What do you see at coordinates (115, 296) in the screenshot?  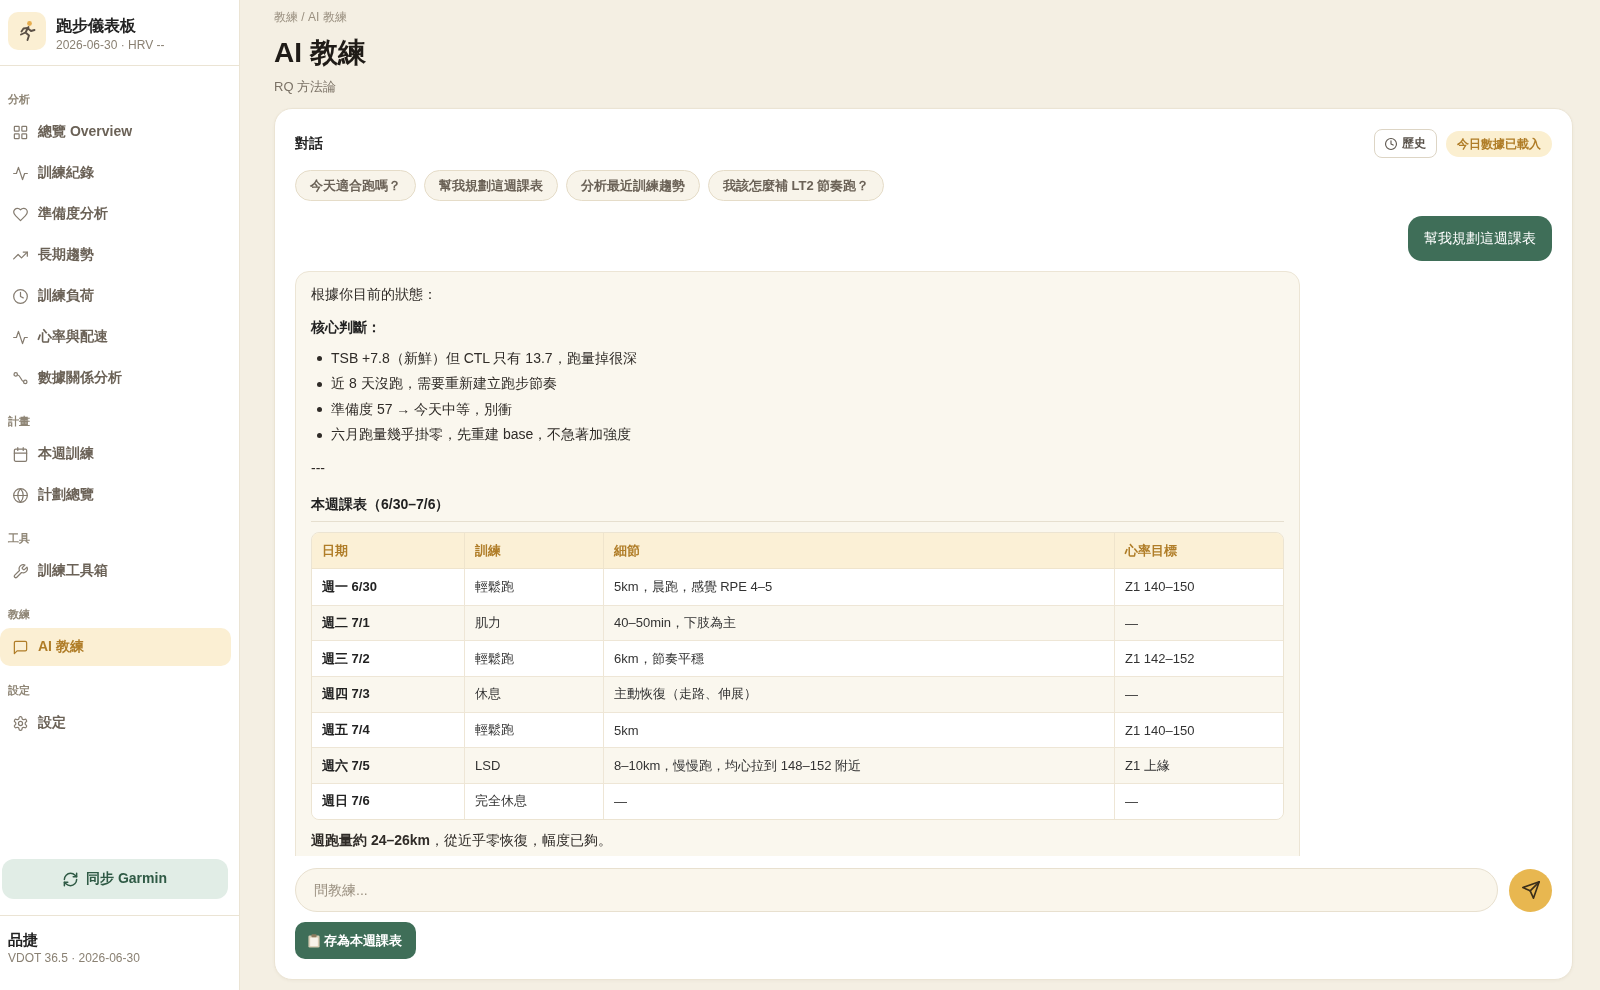 I see `sidebar-item: 訓練負荷` at bounding box center [115, 296].